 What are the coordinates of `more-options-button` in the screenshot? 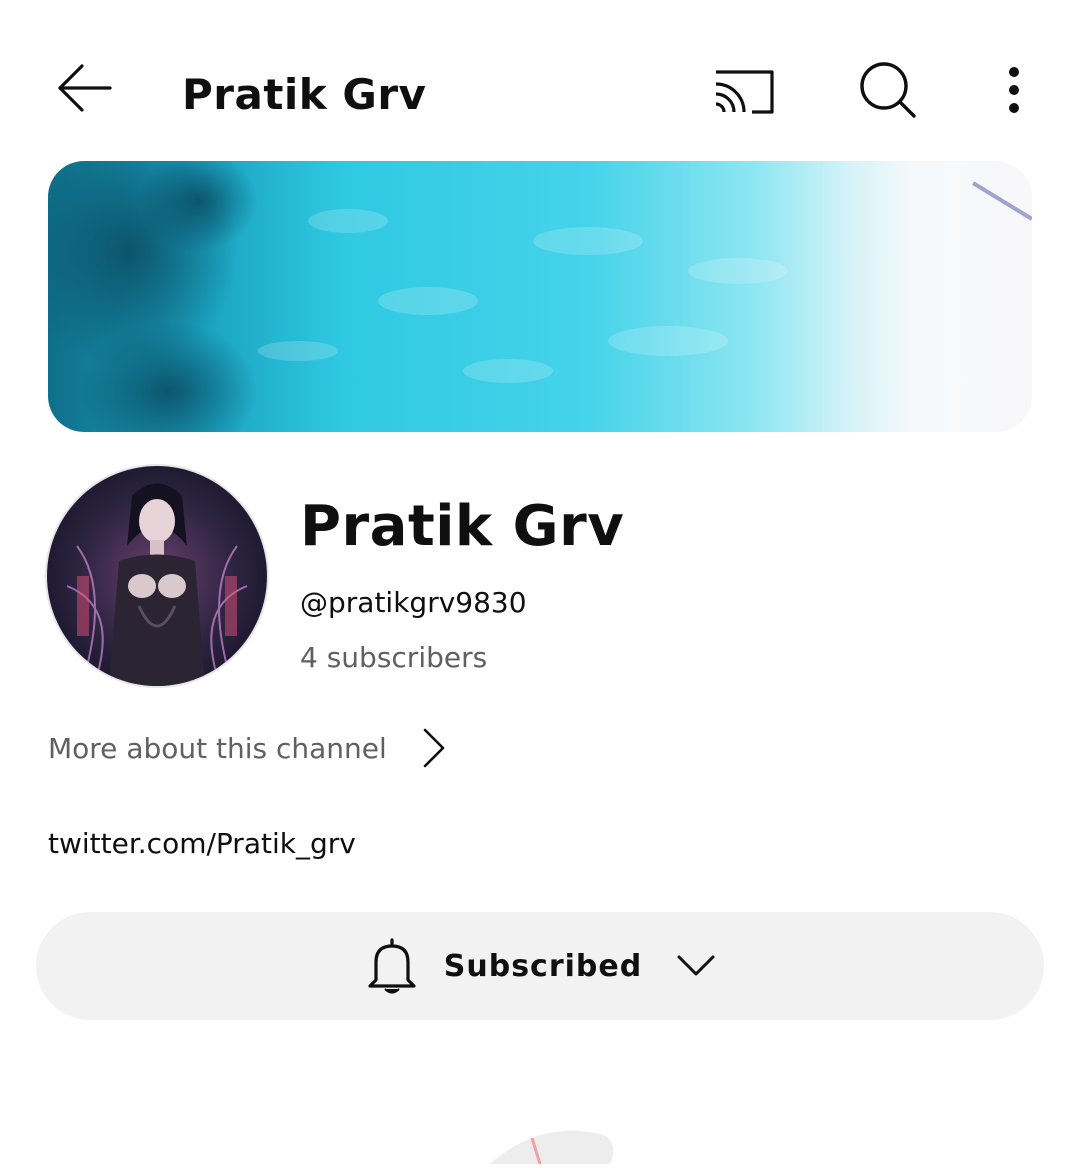 It's located at (1014, 90).